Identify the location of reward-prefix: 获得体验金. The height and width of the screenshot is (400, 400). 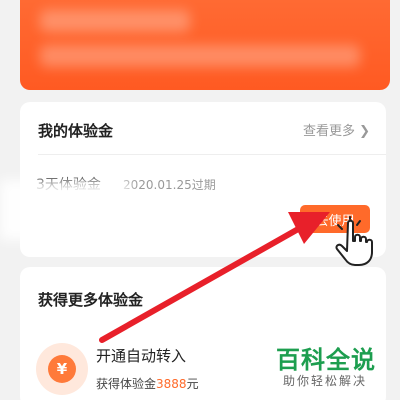
(126, 384).